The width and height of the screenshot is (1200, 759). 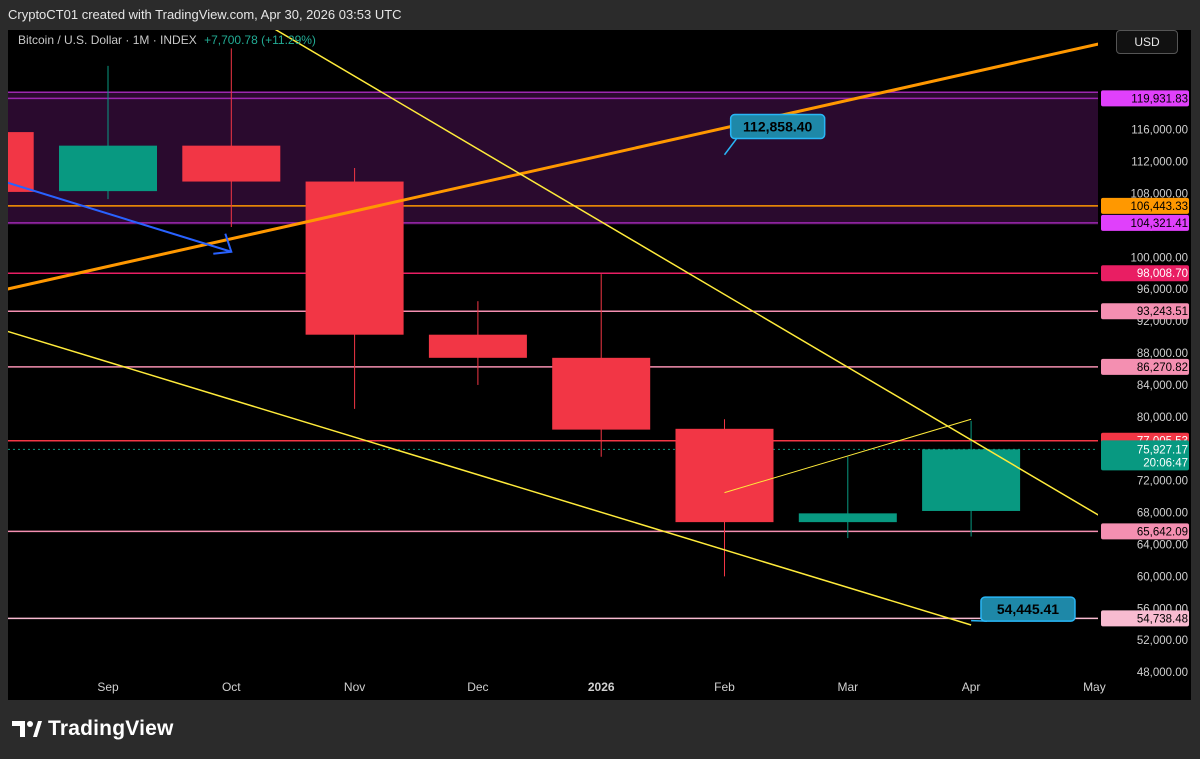 I want to click on level-price-label: 93,243.51, so click(x=1162, y=312).